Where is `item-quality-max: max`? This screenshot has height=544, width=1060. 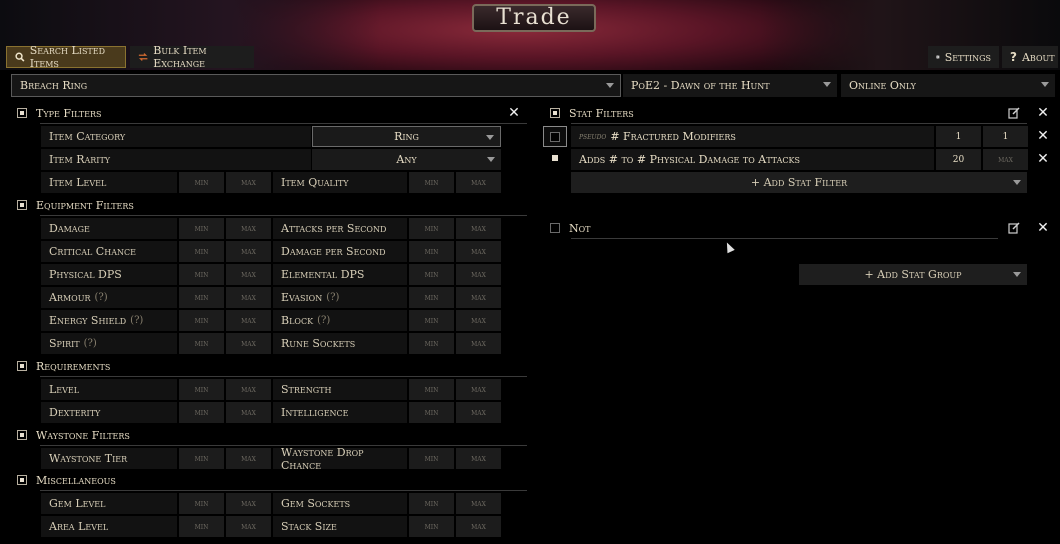
item-quality-max: max is located at coordinates (478, 182).